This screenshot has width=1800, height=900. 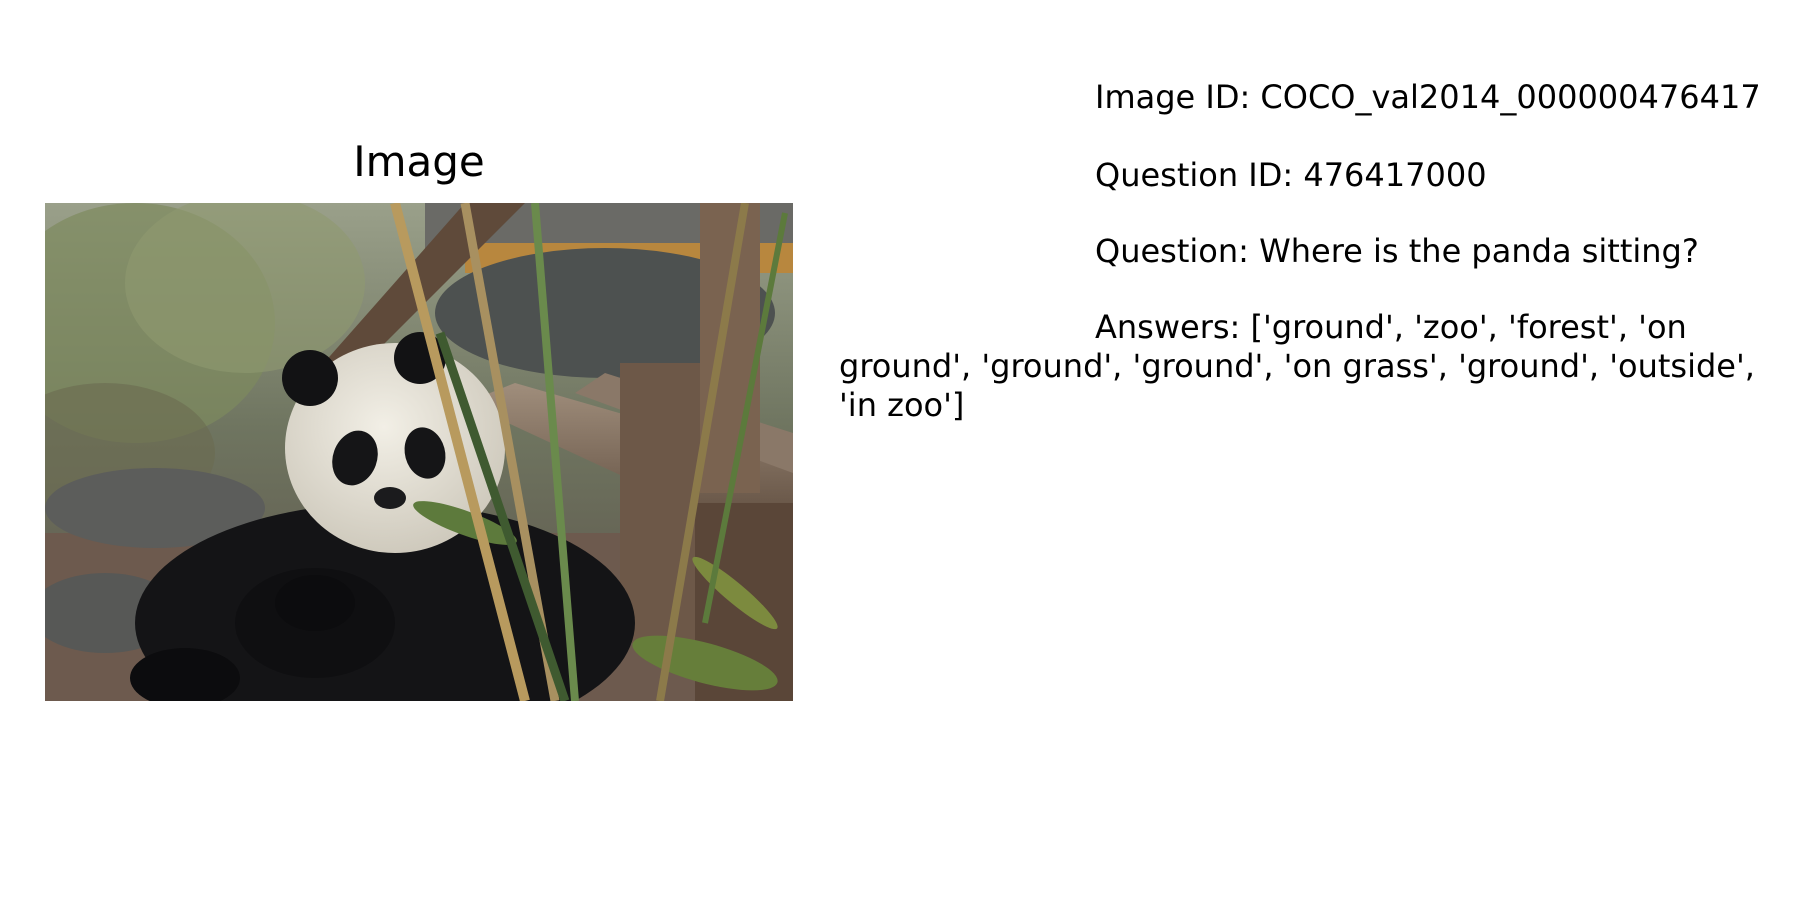 I want to click on image-id-line: Image ID: COCO_val2014_000000476417, so click(x=1428, y=97).